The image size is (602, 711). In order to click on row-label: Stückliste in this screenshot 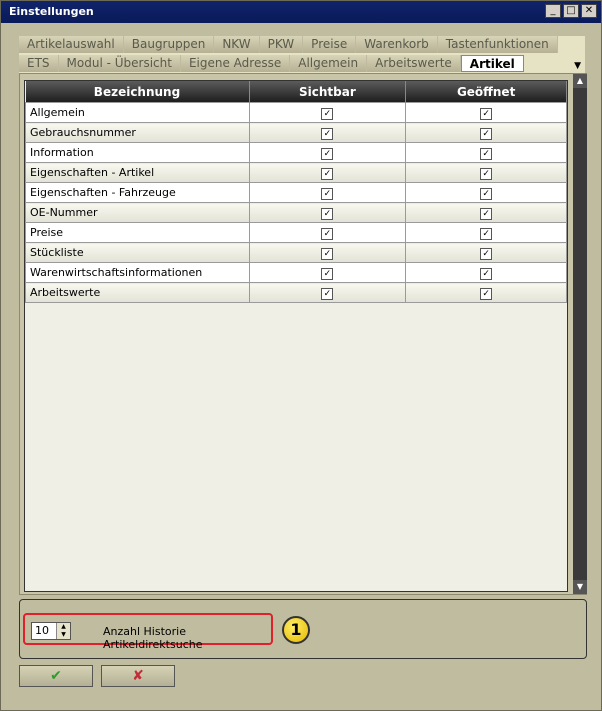, I will do `click(137, 252)`.